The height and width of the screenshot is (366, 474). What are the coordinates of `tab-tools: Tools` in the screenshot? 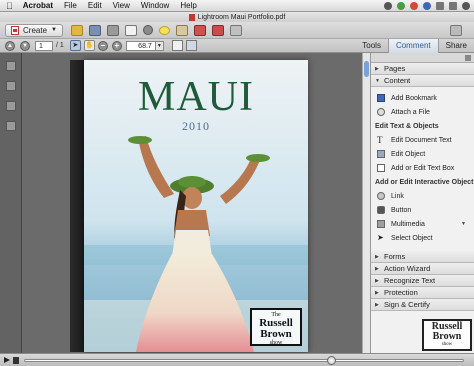 It's located at (371, 46).